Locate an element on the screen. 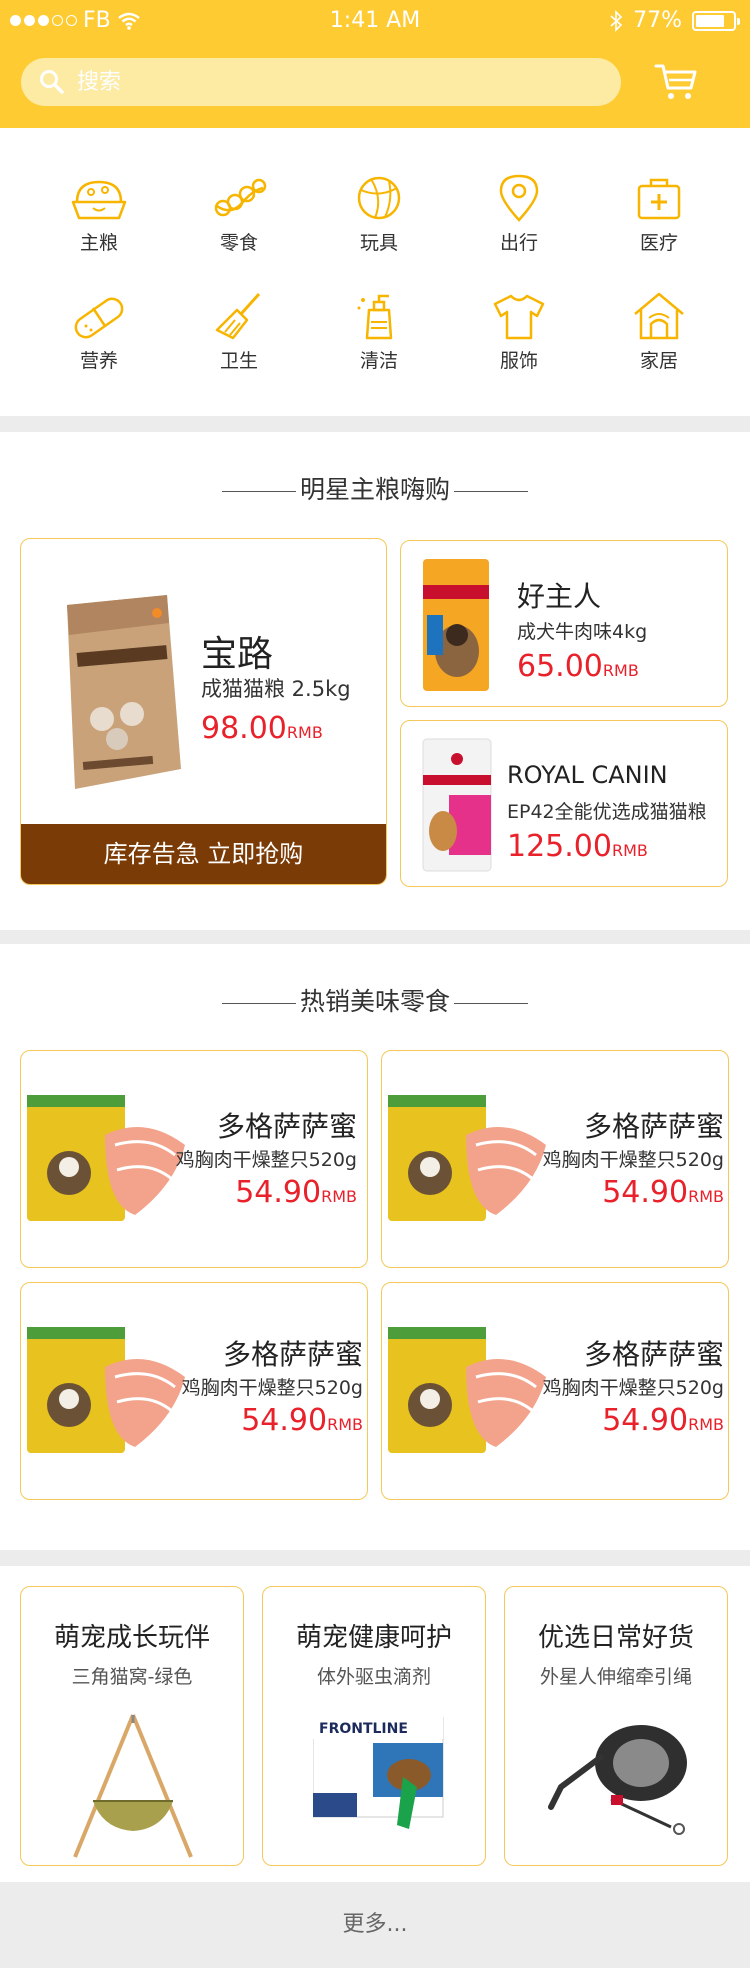 This screenshot has height=1968, width=750. snacks-section-title: 热销美味零食 is located at coordinates (375, 1000).